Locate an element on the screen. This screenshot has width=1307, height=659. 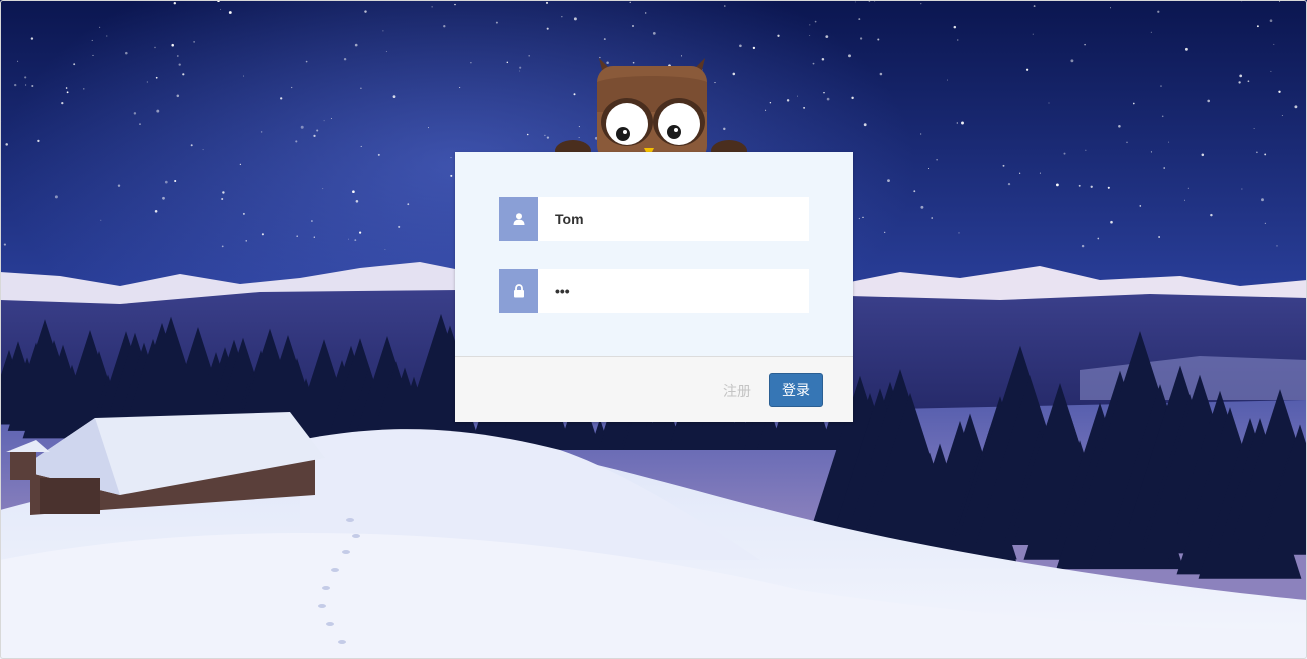
password-row is located at coordinates (654, 291).